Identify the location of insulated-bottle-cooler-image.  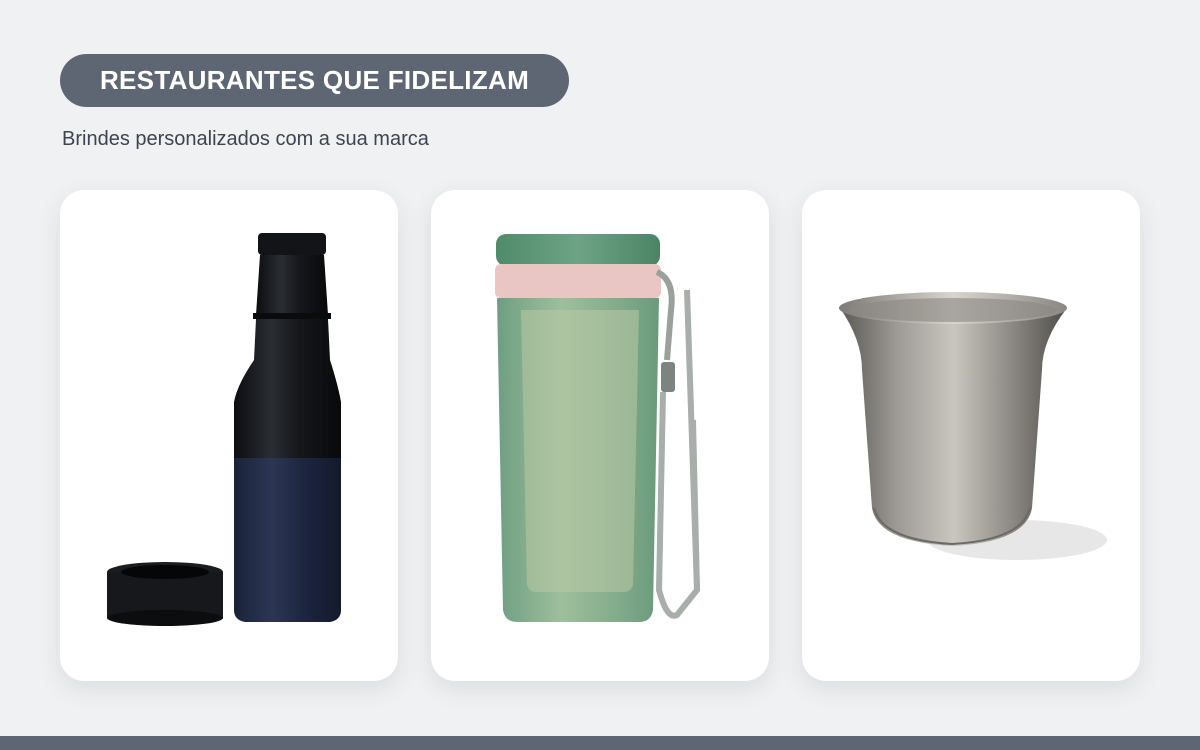
(224, 429).